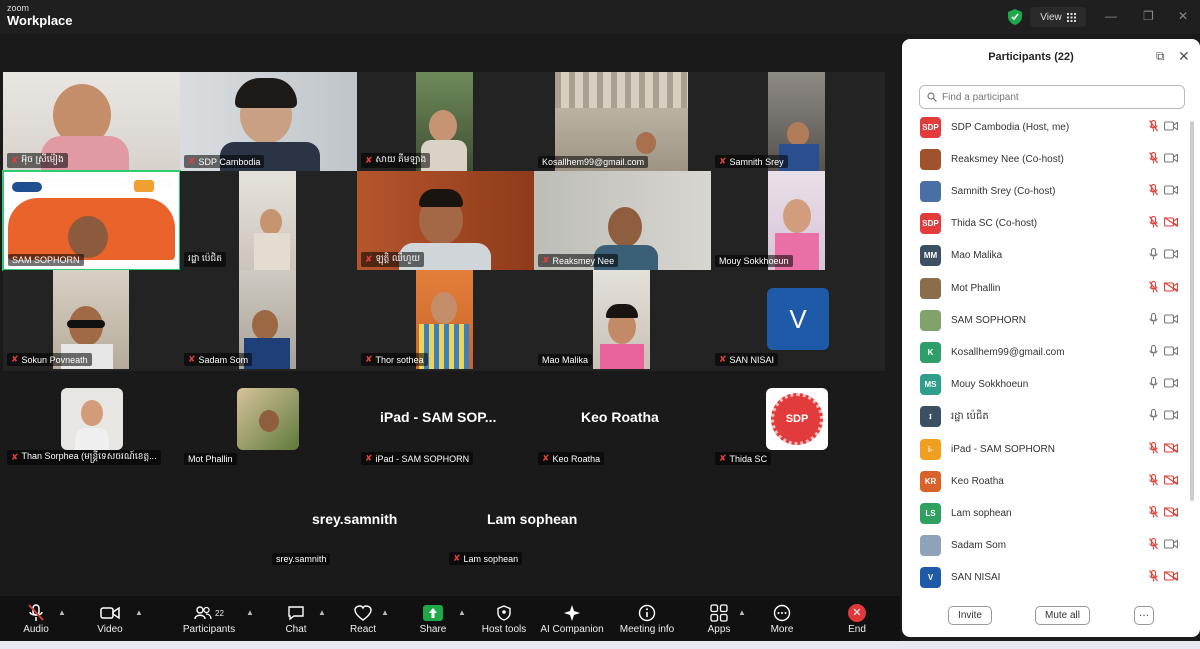 The height and width of the screenshot is (649, 1200). I want to click on end-meeting-button: ✕ End, so click(857, 618).